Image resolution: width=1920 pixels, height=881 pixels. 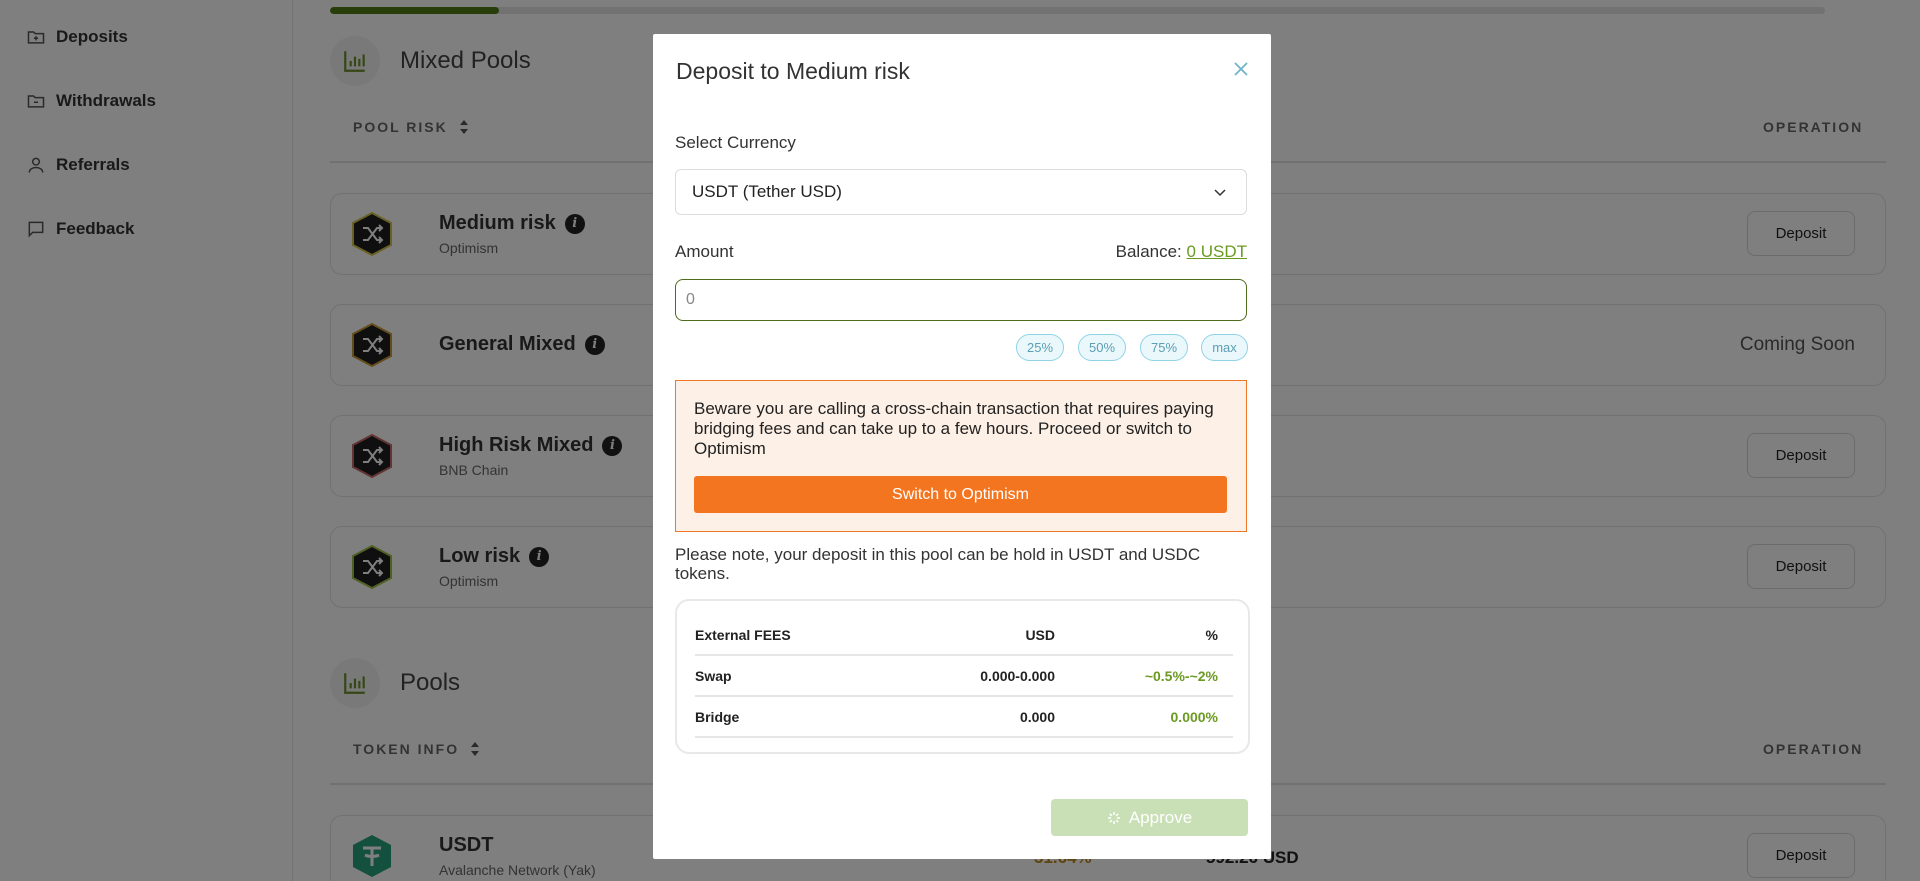 What do you see at coordinates (1164, 347) in the screenshot?
I see `pct-75-button: 75%` at bounding box center [1164, 347].